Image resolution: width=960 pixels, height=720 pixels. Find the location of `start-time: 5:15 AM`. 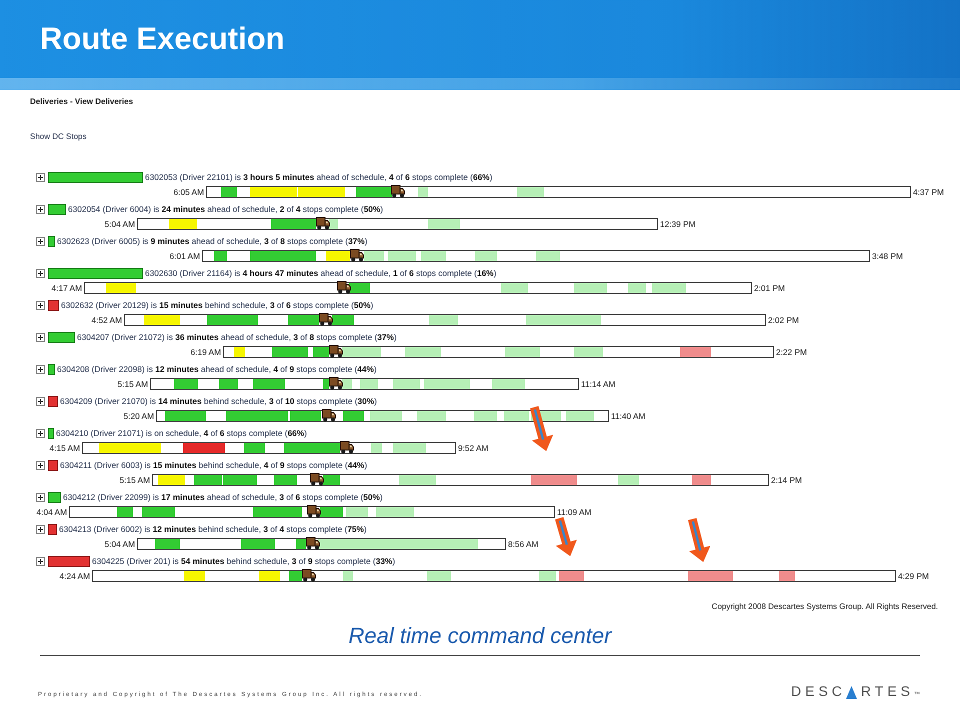

start-time: 5:15 AM is located at coordinates (135, 480).